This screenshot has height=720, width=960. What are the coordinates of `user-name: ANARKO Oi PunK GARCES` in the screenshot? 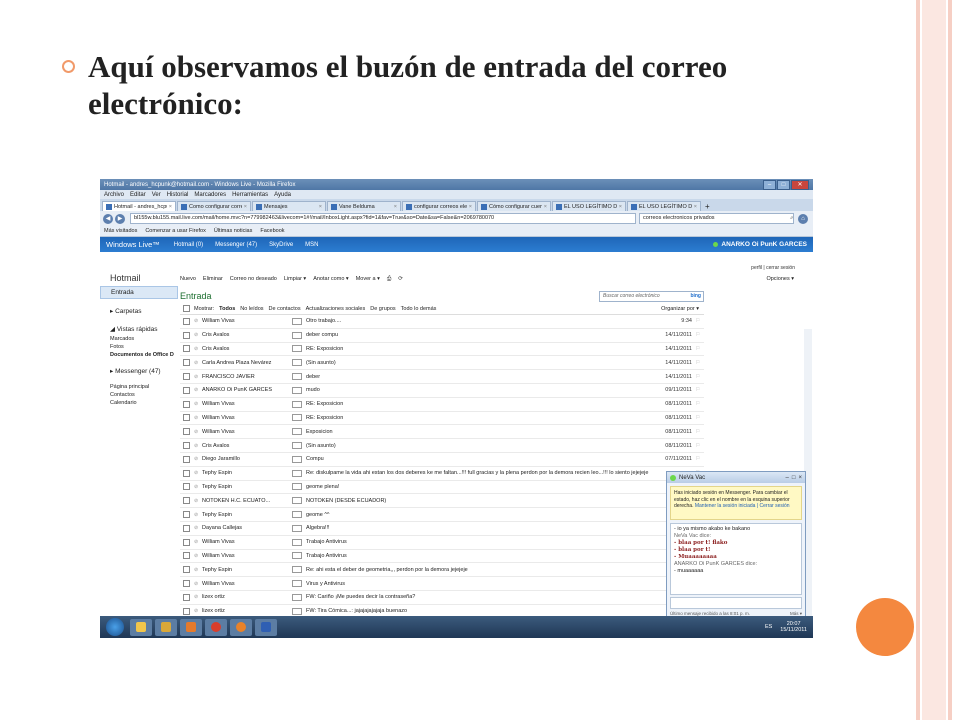 It's located at (764, 244).